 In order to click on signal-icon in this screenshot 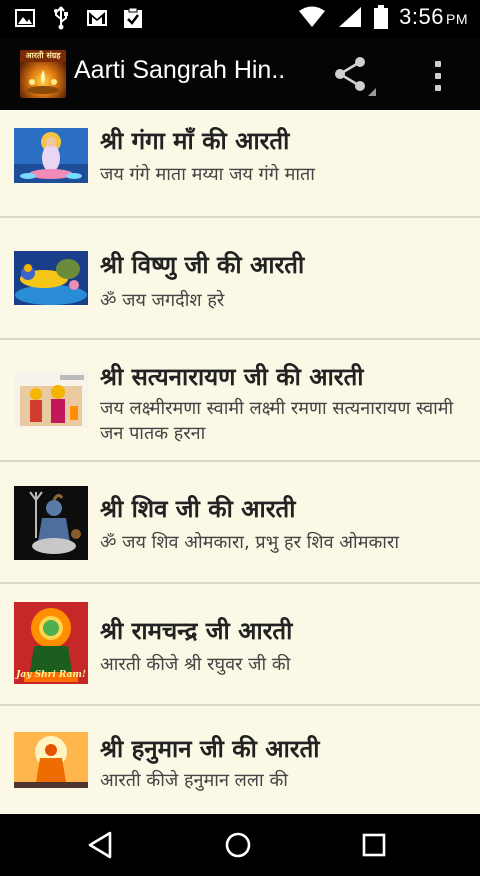, I will do `click(350, 17)`.